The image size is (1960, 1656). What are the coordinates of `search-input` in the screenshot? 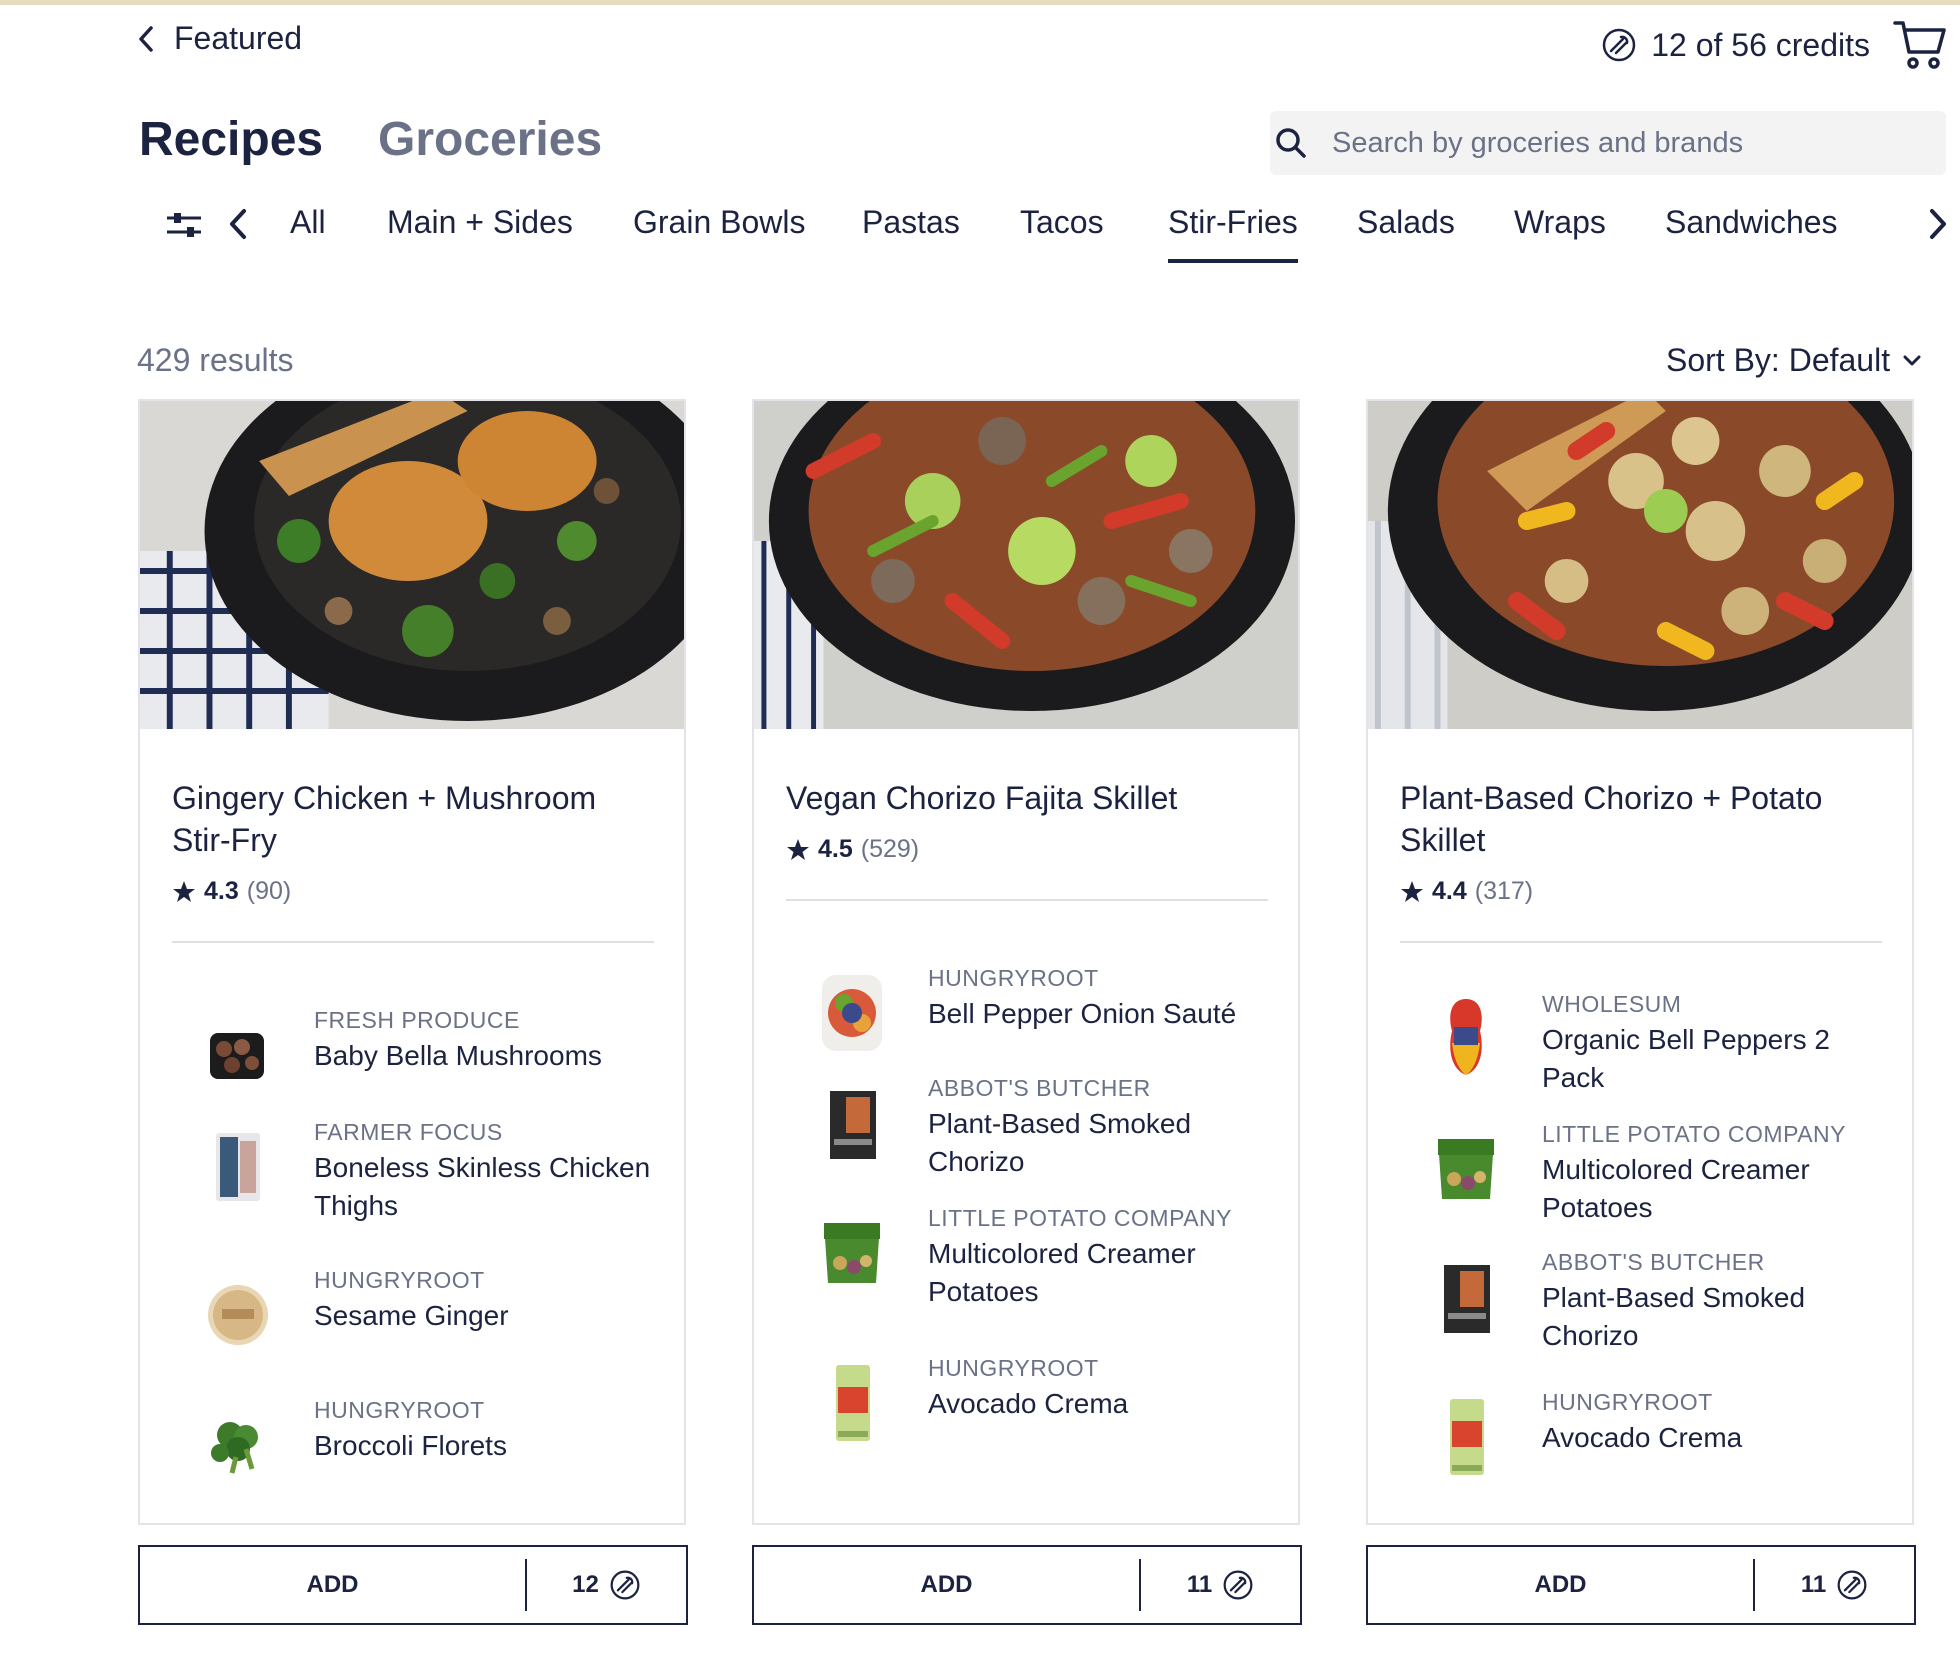 It's located at (1612, 143).